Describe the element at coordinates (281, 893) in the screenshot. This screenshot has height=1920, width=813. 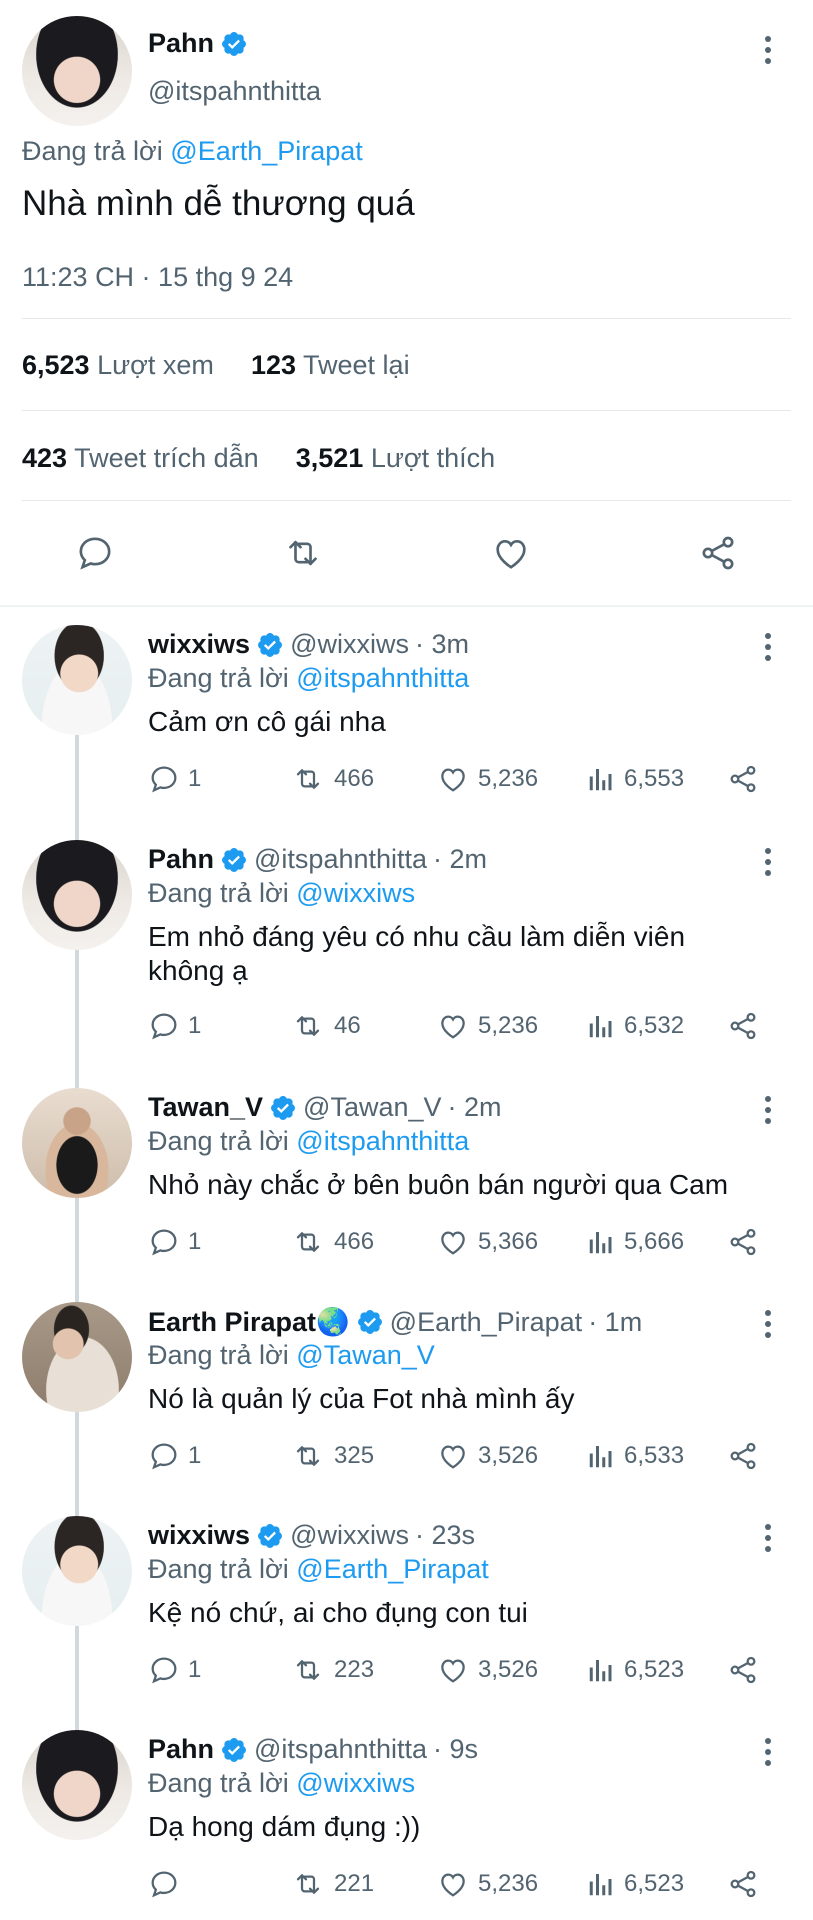
I see `replying-to: Đang trả lời @wixxiws` at that location.